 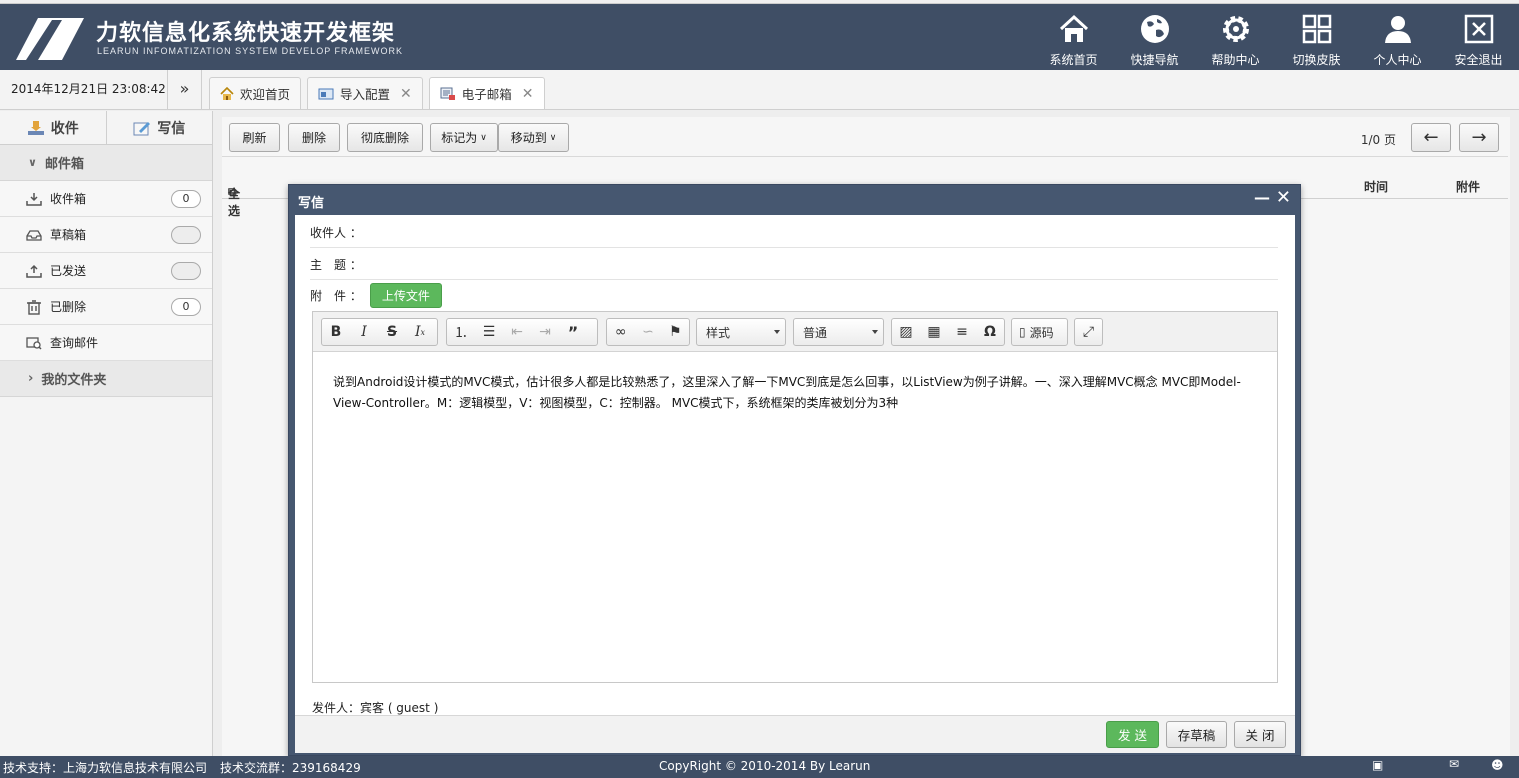 What do you see at coordinates (489, 332) in the screenshot?
I see `unordered-list-icon: ☰` at bounding box center [489, 332].